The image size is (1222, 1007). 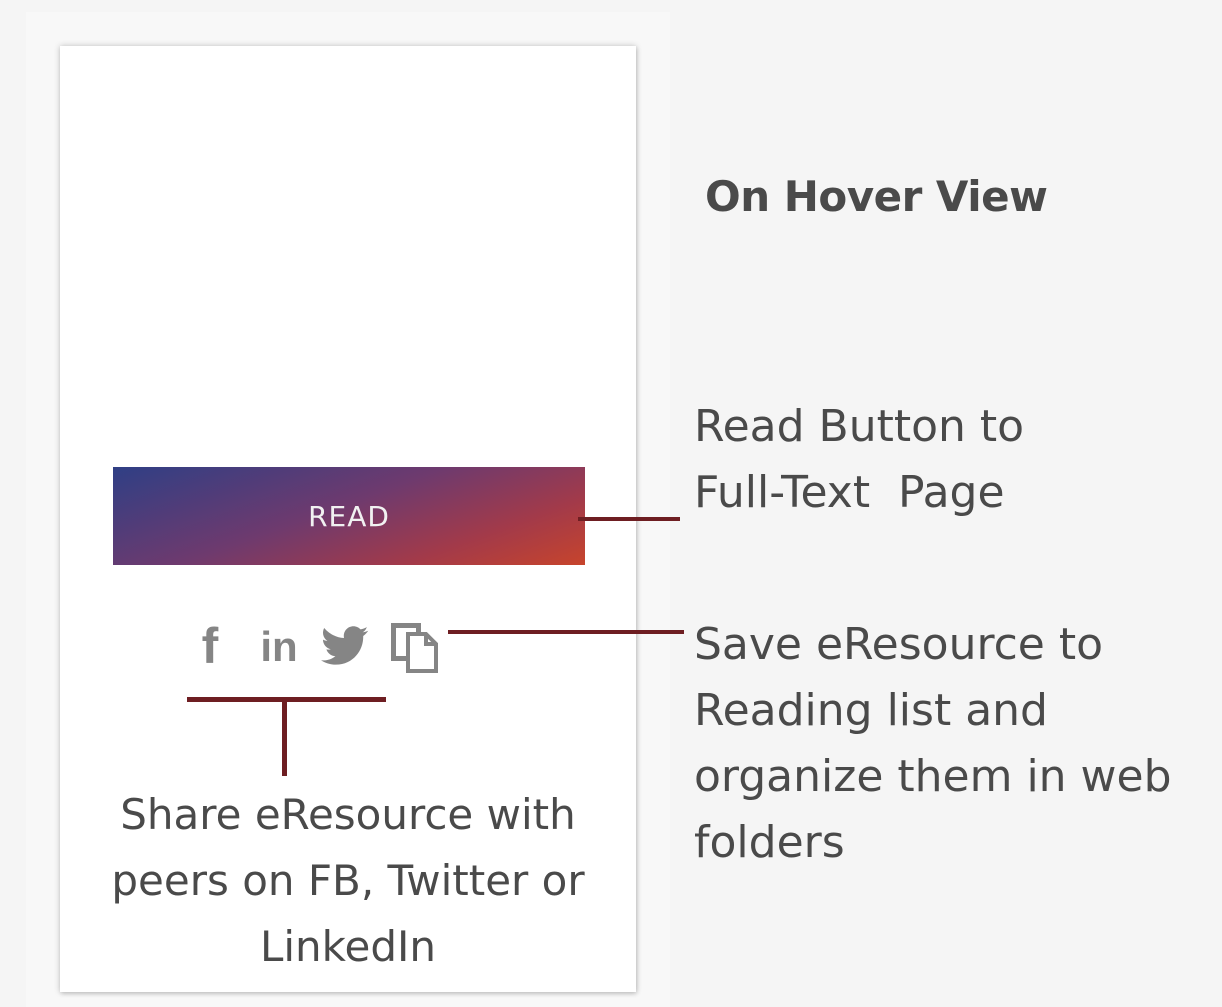 What do you see at coordinates (349, 516) in the screenshot?
I see `read-button: READ` at bounding box center [349, 516].